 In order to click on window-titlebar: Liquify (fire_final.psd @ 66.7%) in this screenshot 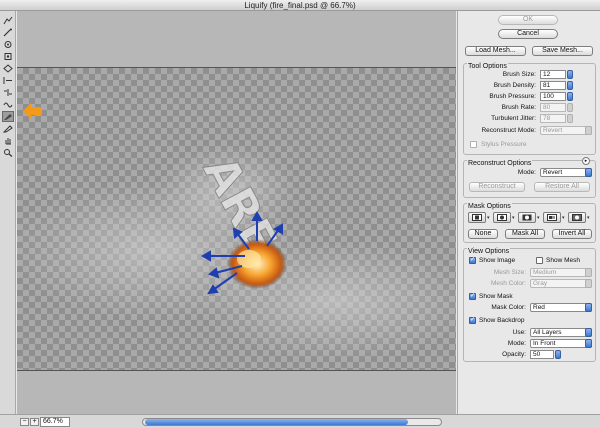, I will do `click(300, 5)`.